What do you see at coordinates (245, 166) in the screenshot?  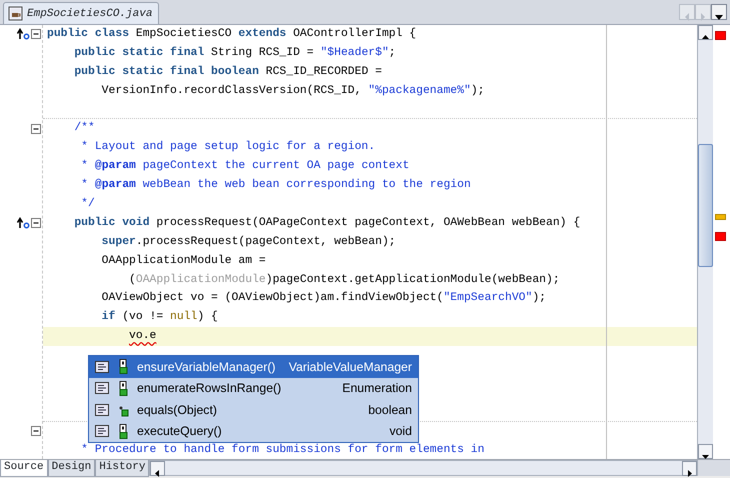 I see `code-line: * @param pageContext the current OA page context` at bounding box center [245, 166].